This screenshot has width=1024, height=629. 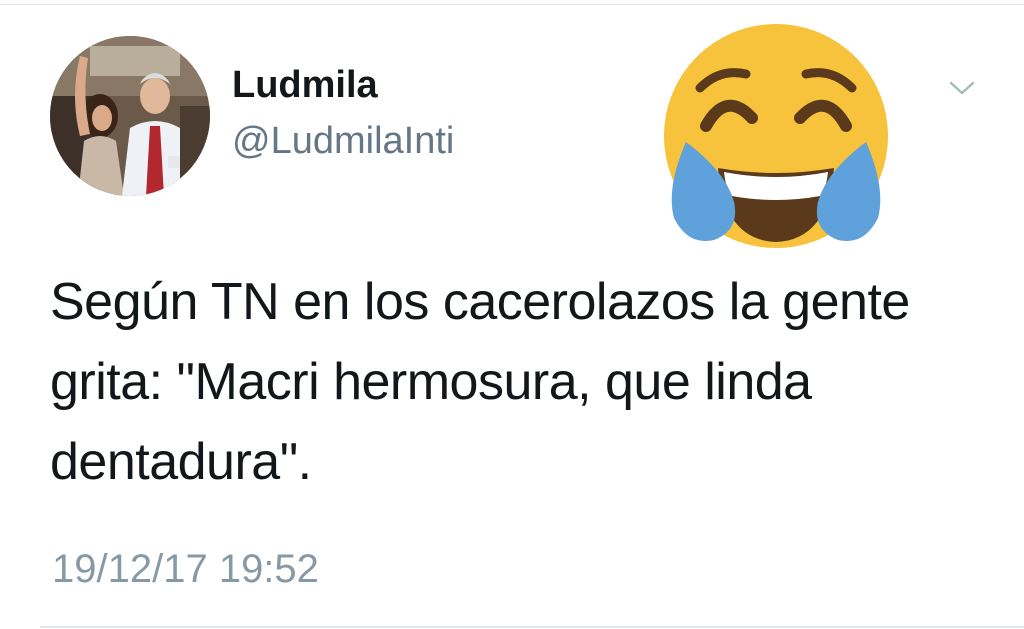 What do you see at coordinates (776, 138) in the screenshot?
I see `face-with-tears-of-joy-icon` at bounding box center [776, 138].